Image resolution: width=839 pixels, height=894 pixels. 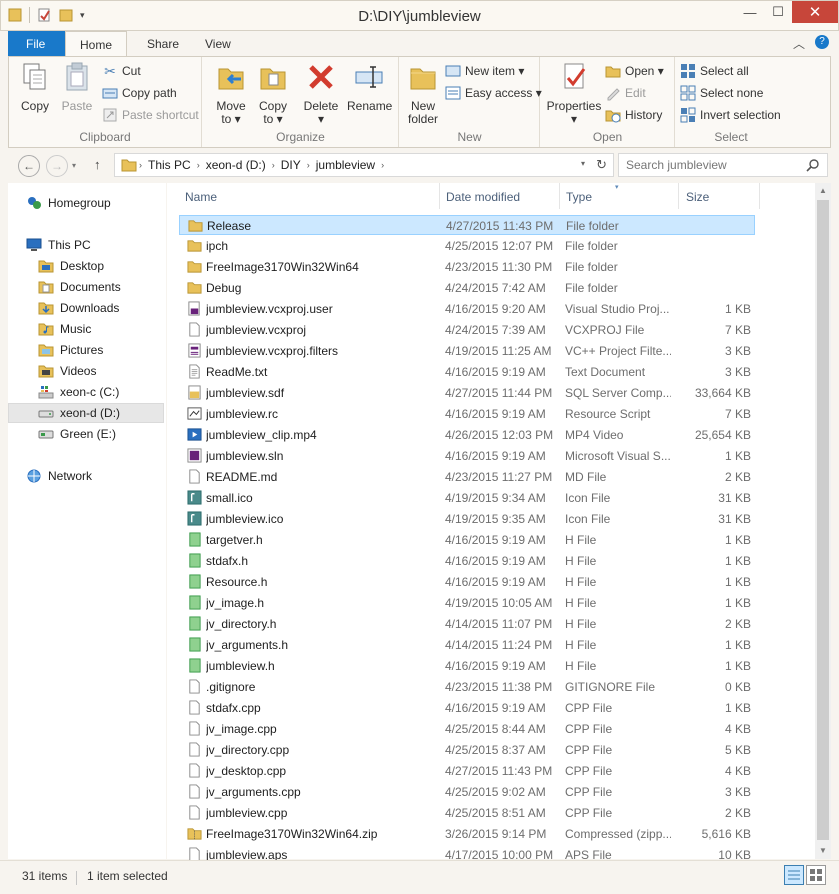 I want to click on forward-button: →, so click(x=57, y=166).